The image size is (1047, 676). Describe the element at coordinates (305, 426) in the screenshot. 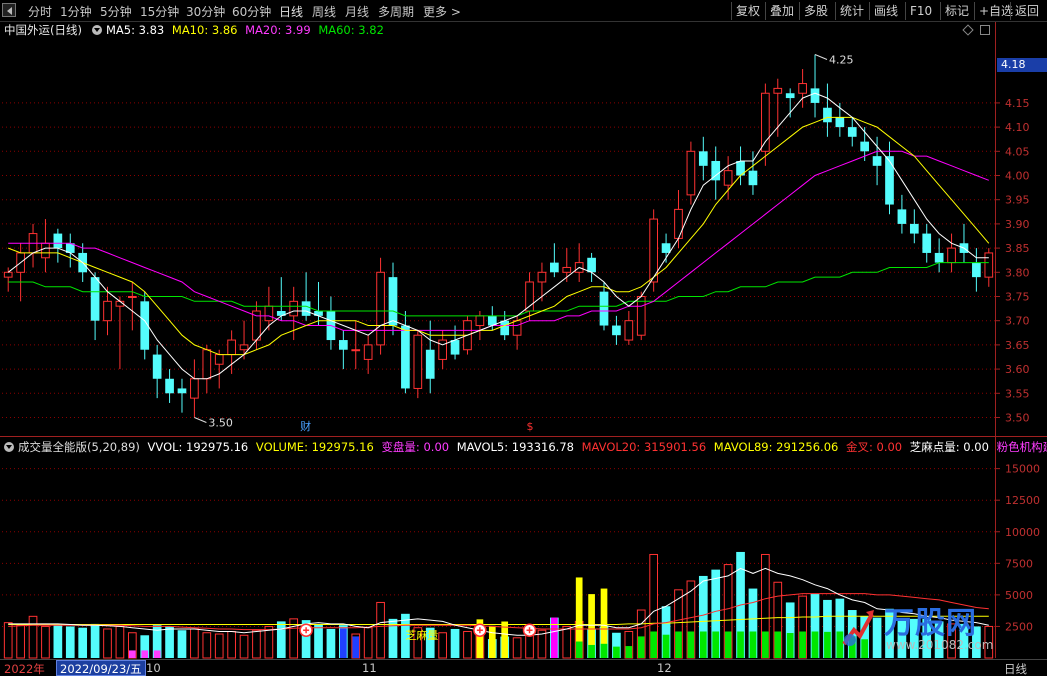

I see `event-marker-cai: 财` at that location.